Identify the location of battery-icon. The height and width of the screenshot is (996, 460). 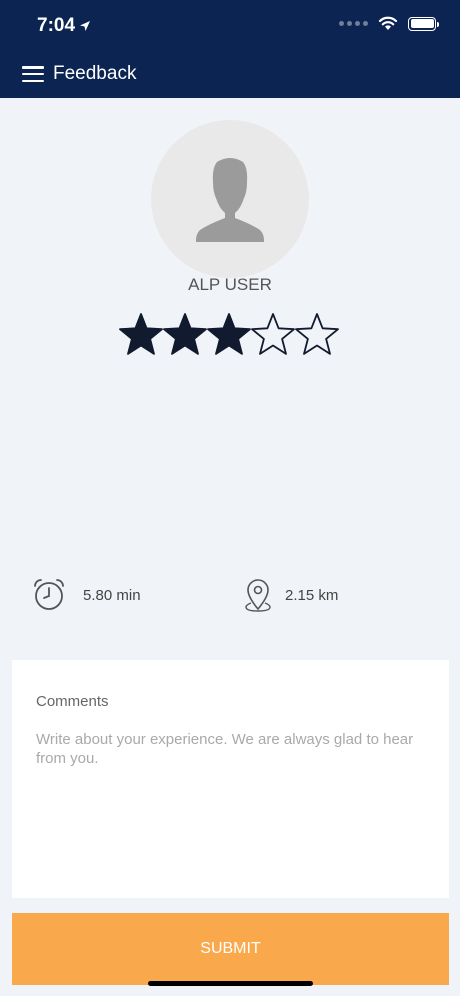
(423, 23).